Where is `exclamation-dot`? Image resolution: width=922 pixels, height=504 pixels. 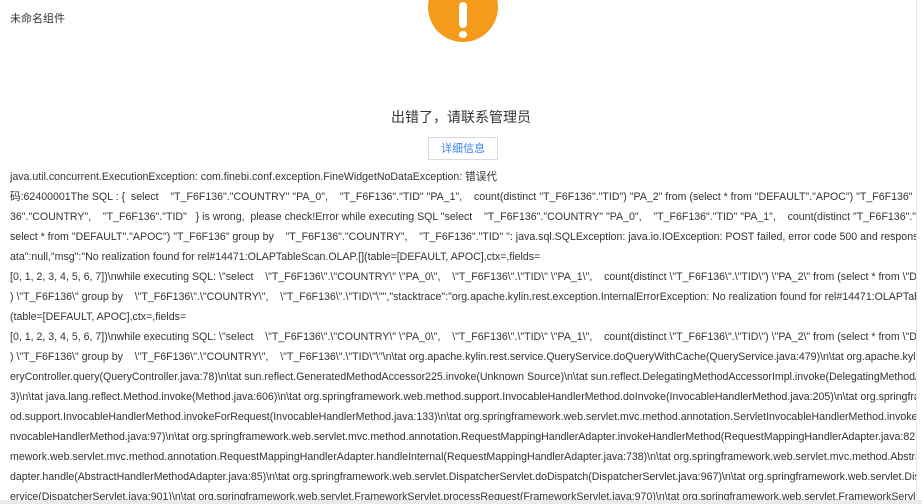
exclamation-dot is located at coordinates (463, 34).